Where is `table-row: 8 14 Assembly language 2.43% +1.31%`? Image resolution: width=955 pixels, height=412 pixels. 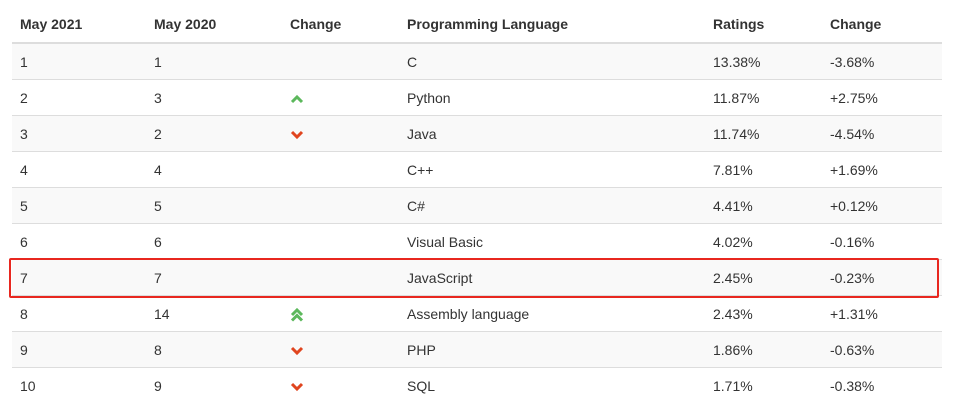 table-row: 8 14 Assembly language 2.43% +1.31% is located at coordinates (477, 313).